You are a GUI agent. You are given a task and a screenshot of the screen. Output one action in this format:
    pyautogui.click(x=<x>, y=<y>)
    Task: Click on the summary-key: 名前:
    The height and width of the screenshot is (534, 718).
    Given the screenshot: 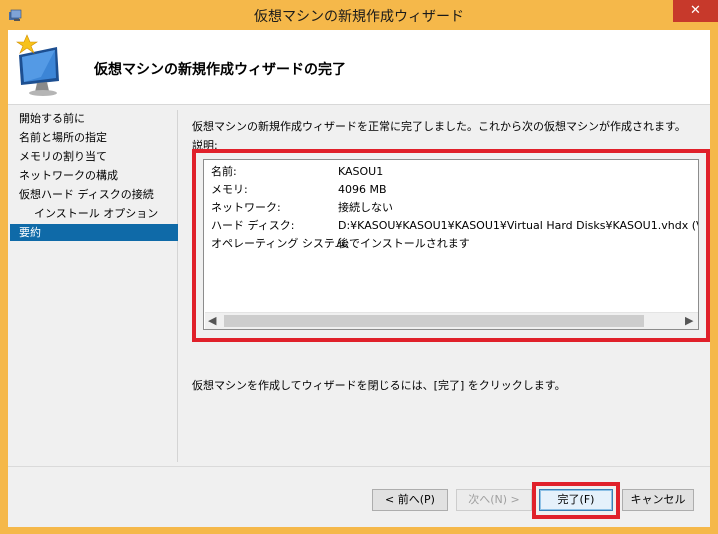 What is the action you would take?
    pyautogui.click(x=224, y=171)
    